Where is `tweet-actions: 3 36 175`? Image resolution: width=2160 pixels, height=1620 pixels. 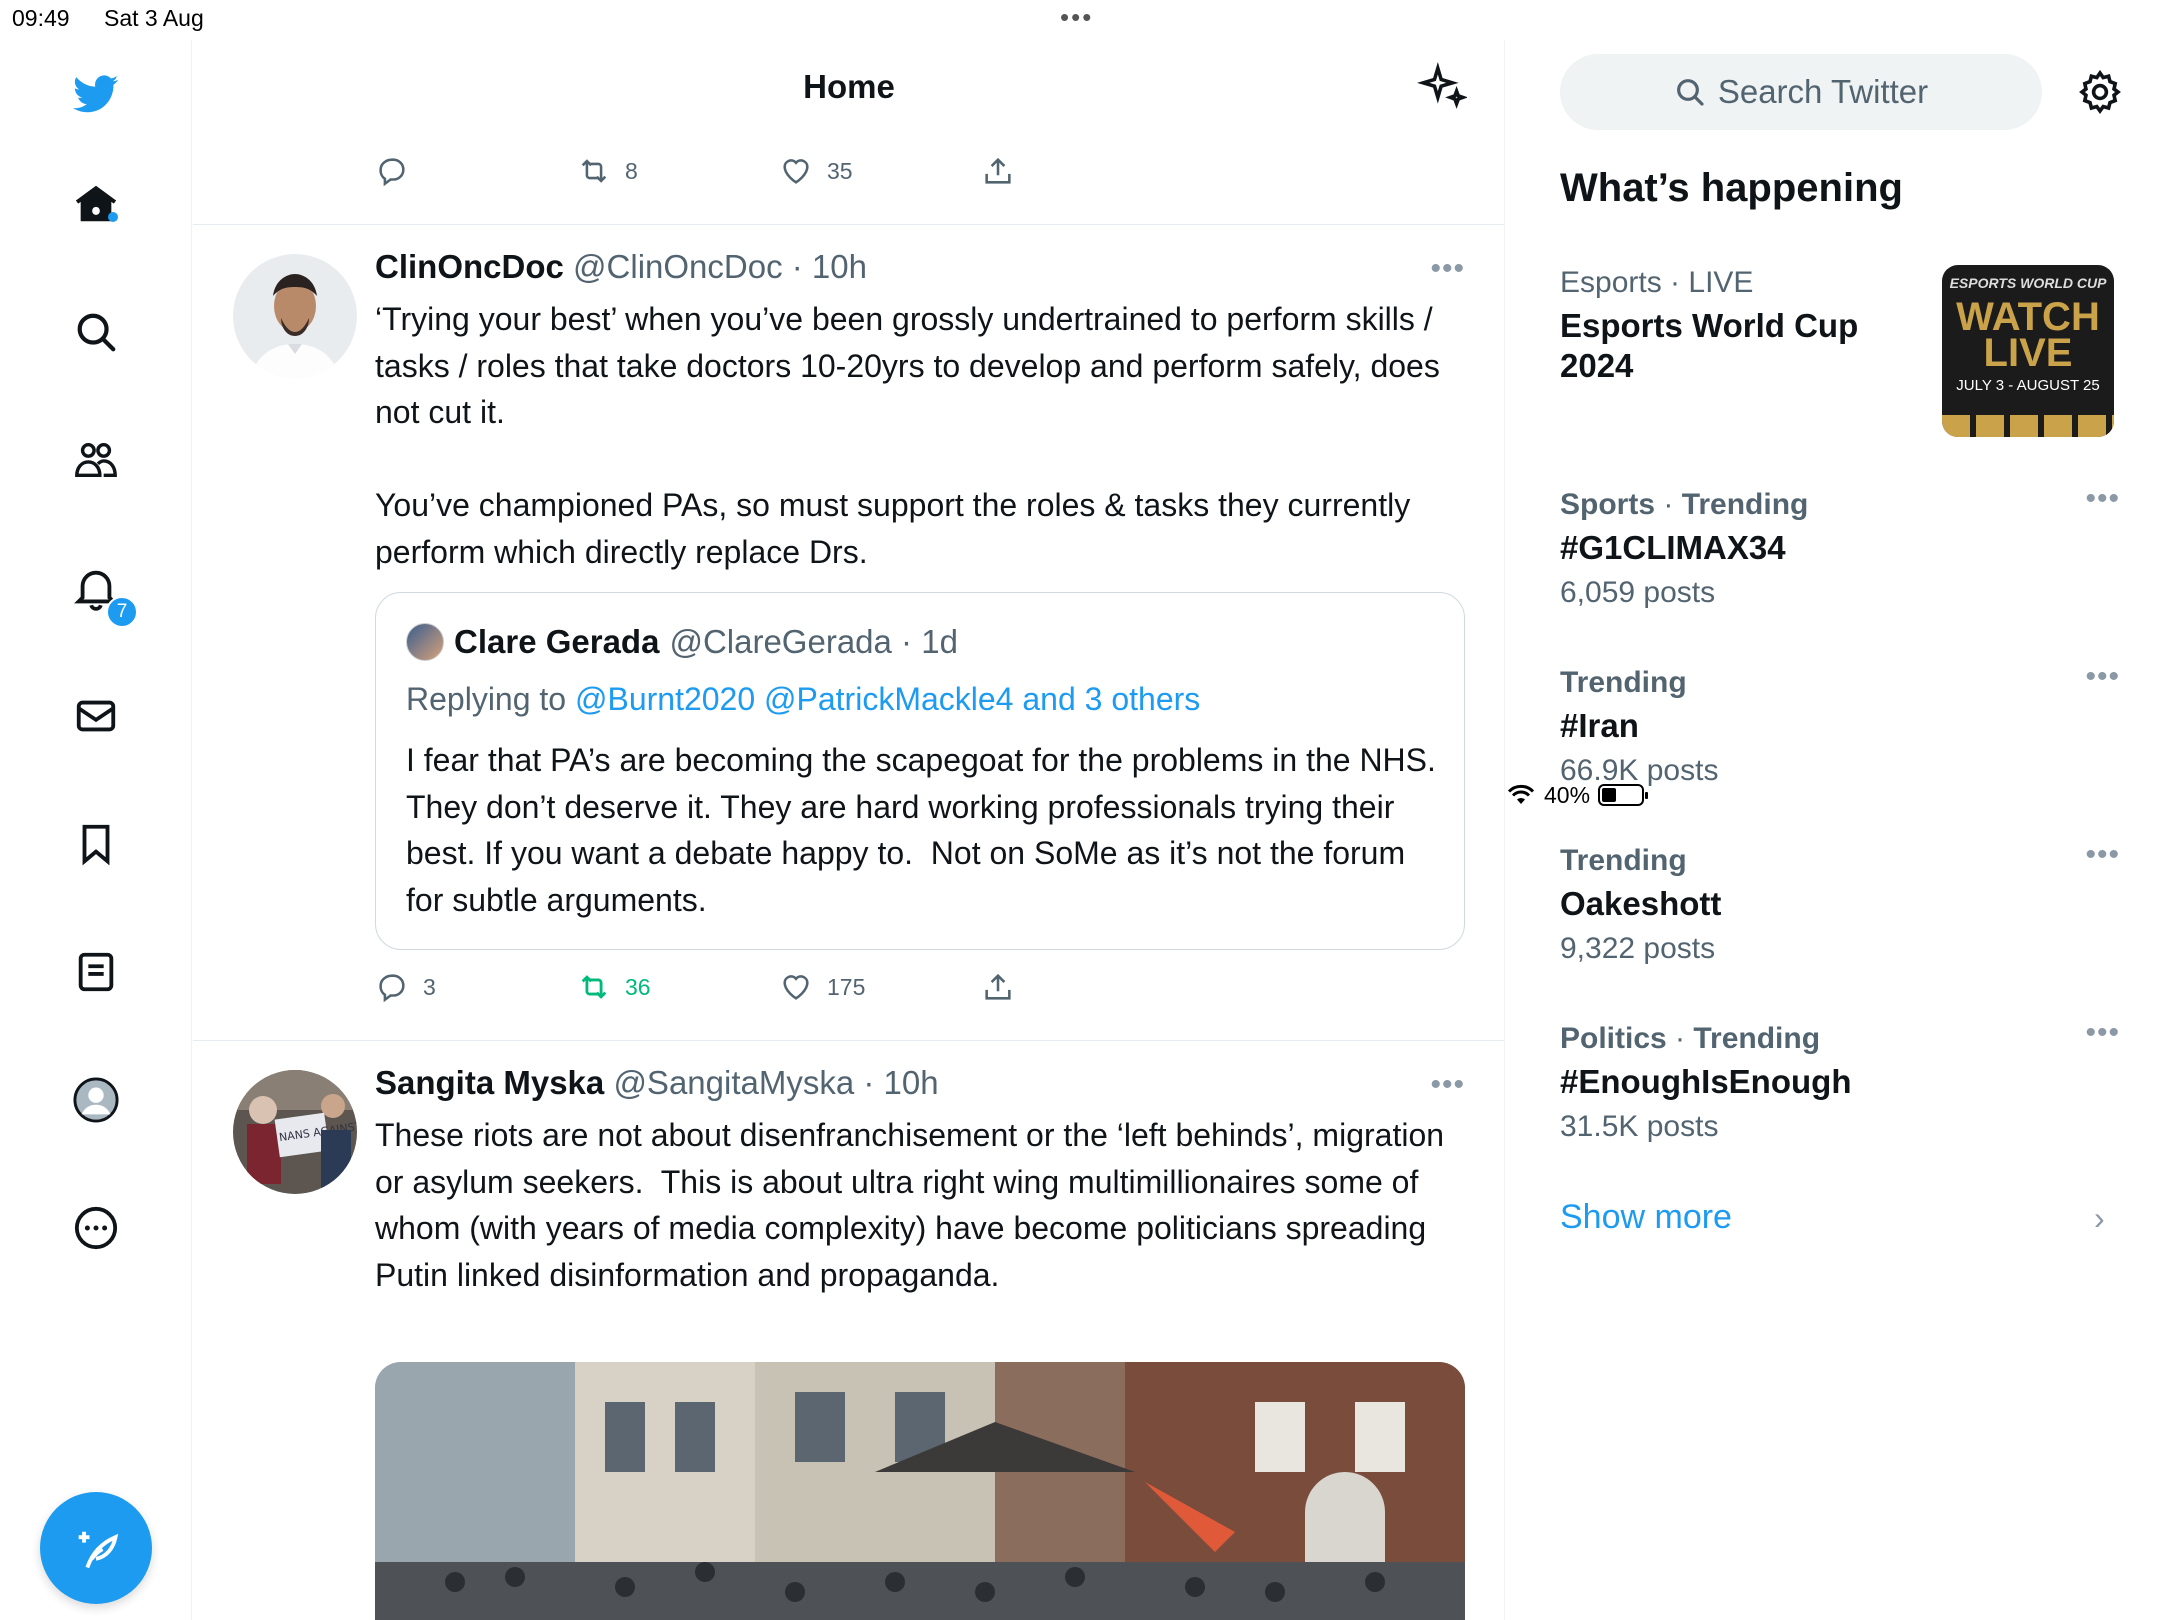
tweet-actions: 3 36 175 is located at coordinates (779, 987).